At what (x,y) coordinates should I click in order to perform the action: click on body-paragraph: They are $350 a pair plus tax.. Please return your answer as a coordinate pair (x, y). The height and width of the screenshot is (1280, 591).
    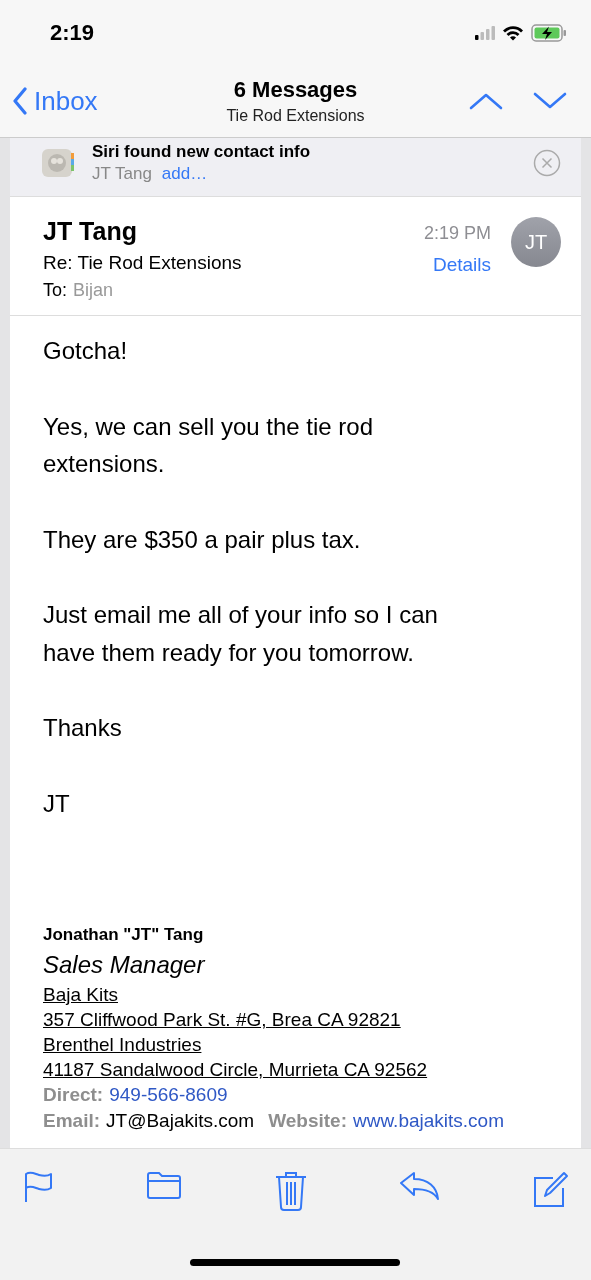
    Looking at the image, I should click on (202, 539).